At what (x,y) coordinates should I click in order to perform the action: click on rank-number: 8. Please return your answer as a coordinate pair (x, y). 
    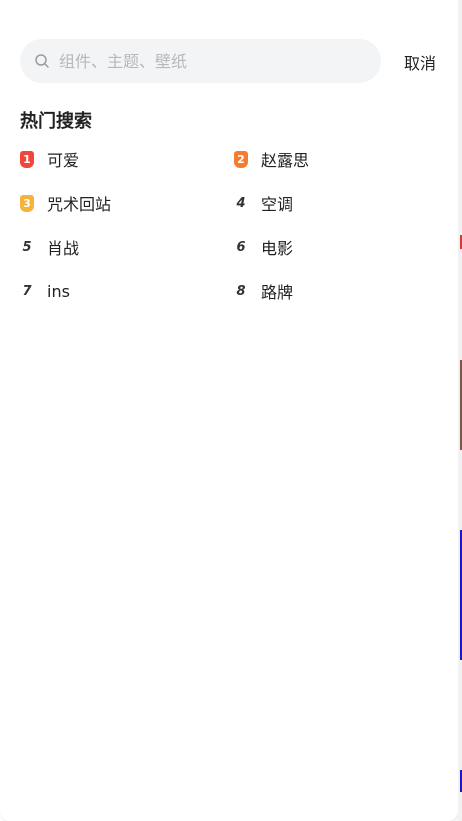
    Looking at the image, I should click on (241, 291).